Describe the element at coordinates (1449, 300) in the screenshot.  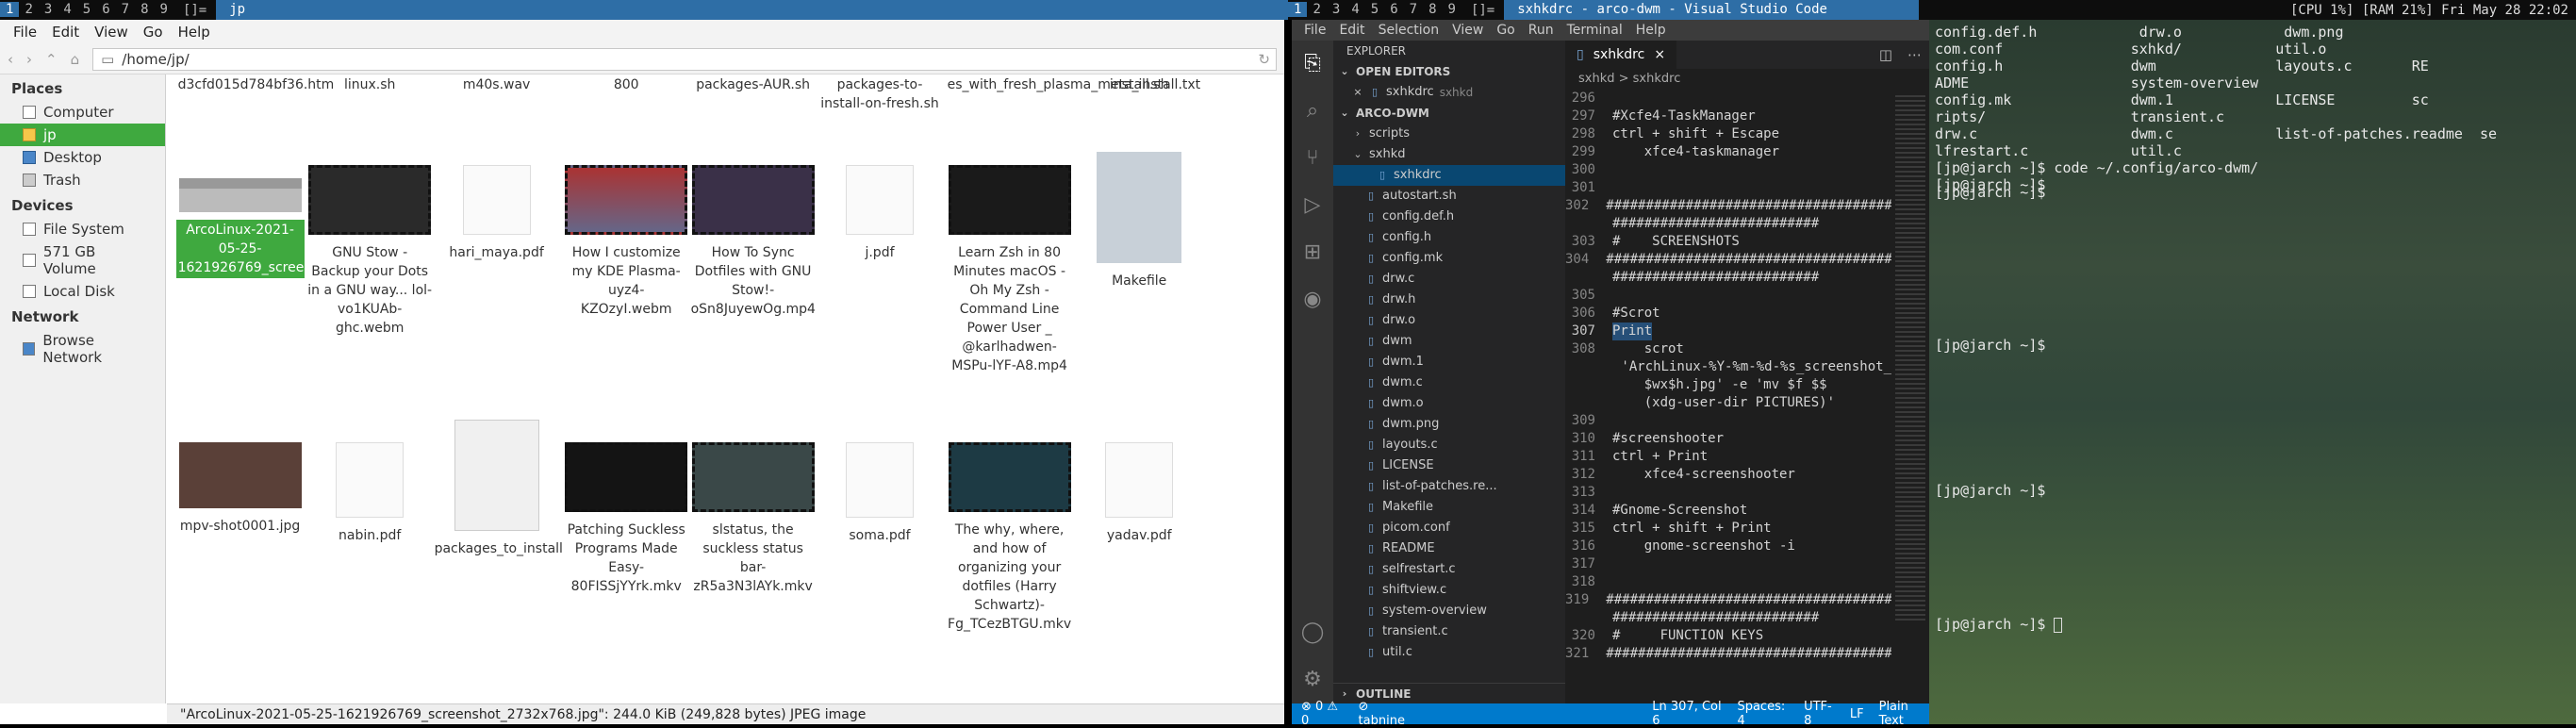
I see `tree-item: ▯ drw.h` at that location.